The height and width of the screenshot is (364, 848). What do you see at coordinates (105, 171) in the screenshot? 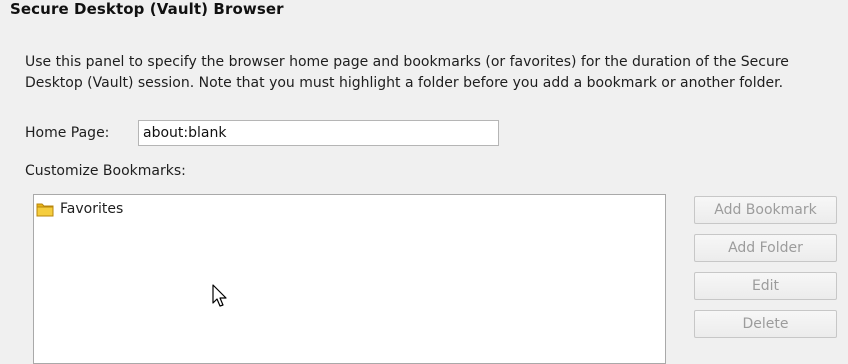
I see `customize-bookmarks-label: Customize Bookmarks:` at bounding box center [105, 171].